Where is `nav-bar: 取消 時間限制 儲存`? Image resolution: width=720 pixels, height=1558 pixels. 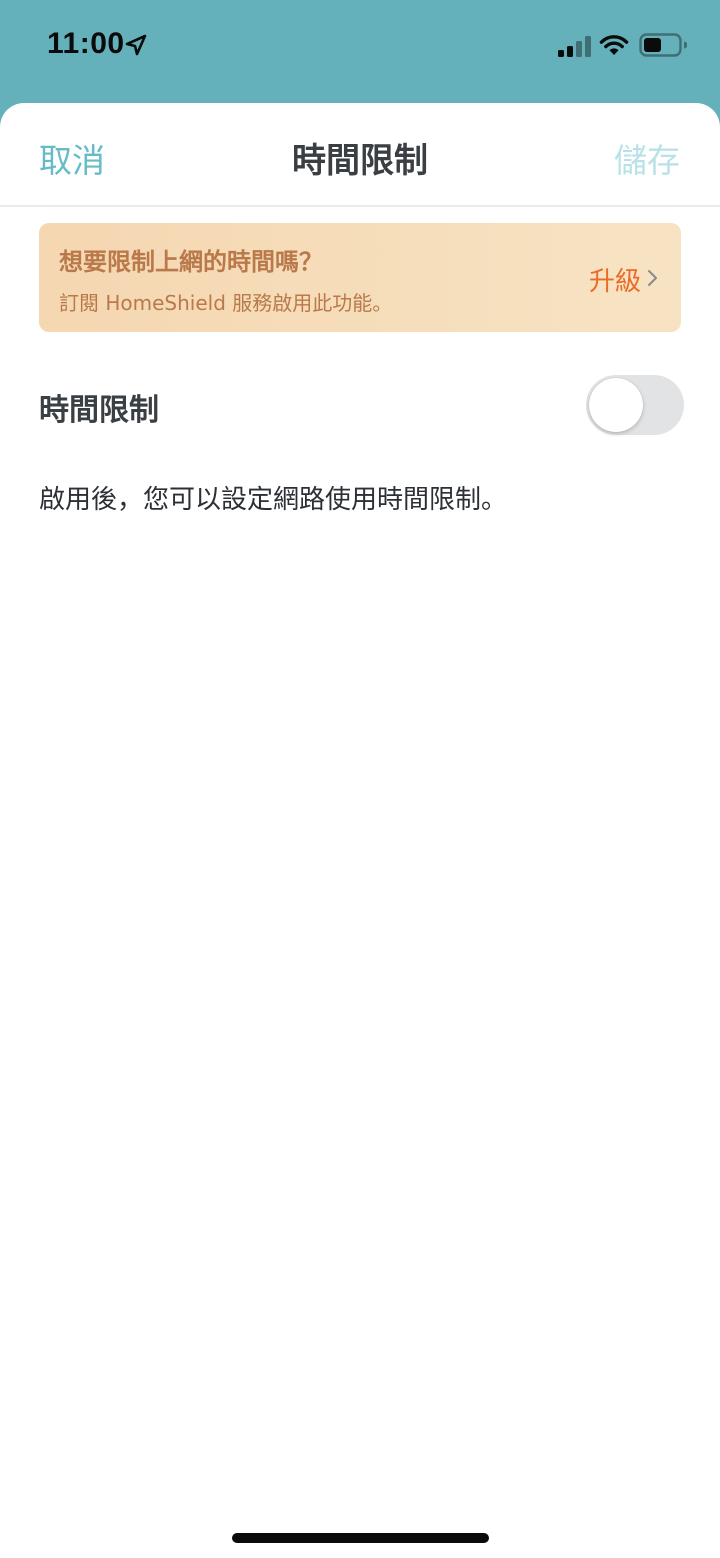 nav-bar: 取消 時間限制 儲存 is located at coordinates (360, 155).